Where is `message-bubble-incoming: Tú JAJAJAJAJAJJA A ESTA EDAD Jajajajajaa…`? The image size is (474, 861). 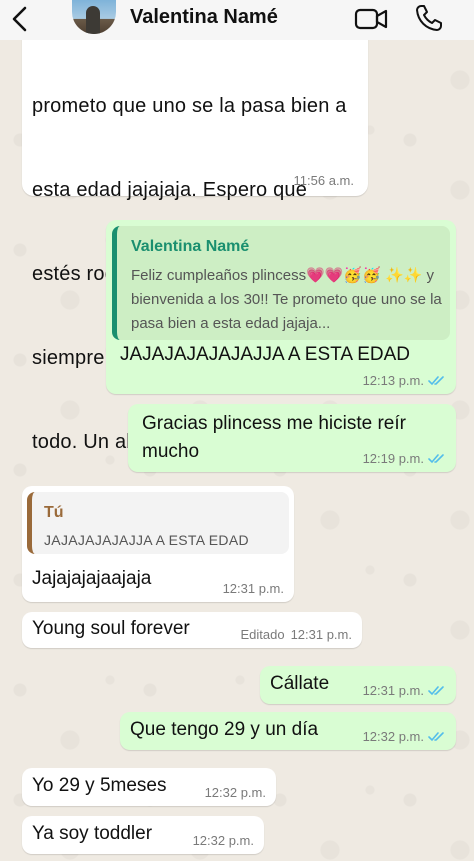
message-bubble-incoming: Tú JAJAJAJAJAJJA A ESTA EDAD Jajajajajaa… is located at coordinates (158, 544).